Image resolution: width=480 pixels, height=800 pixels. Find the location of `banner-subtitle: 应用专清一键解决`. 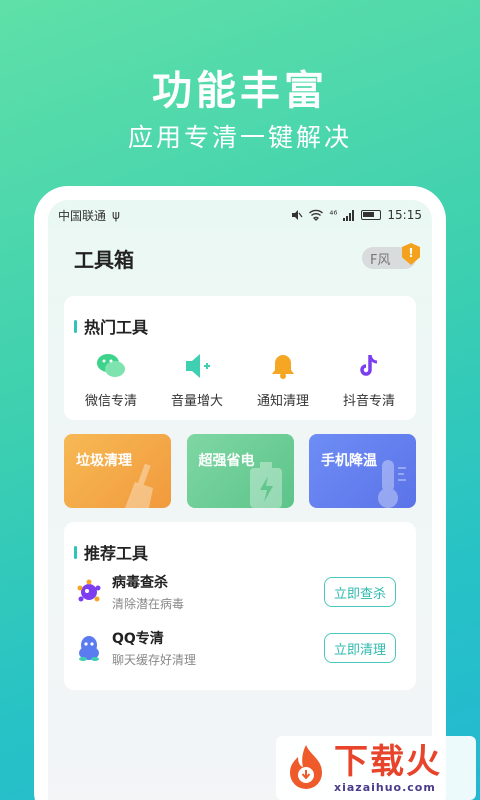

banner-subtitle: 应用专清一键解决 is located at coordinates (239, 137).